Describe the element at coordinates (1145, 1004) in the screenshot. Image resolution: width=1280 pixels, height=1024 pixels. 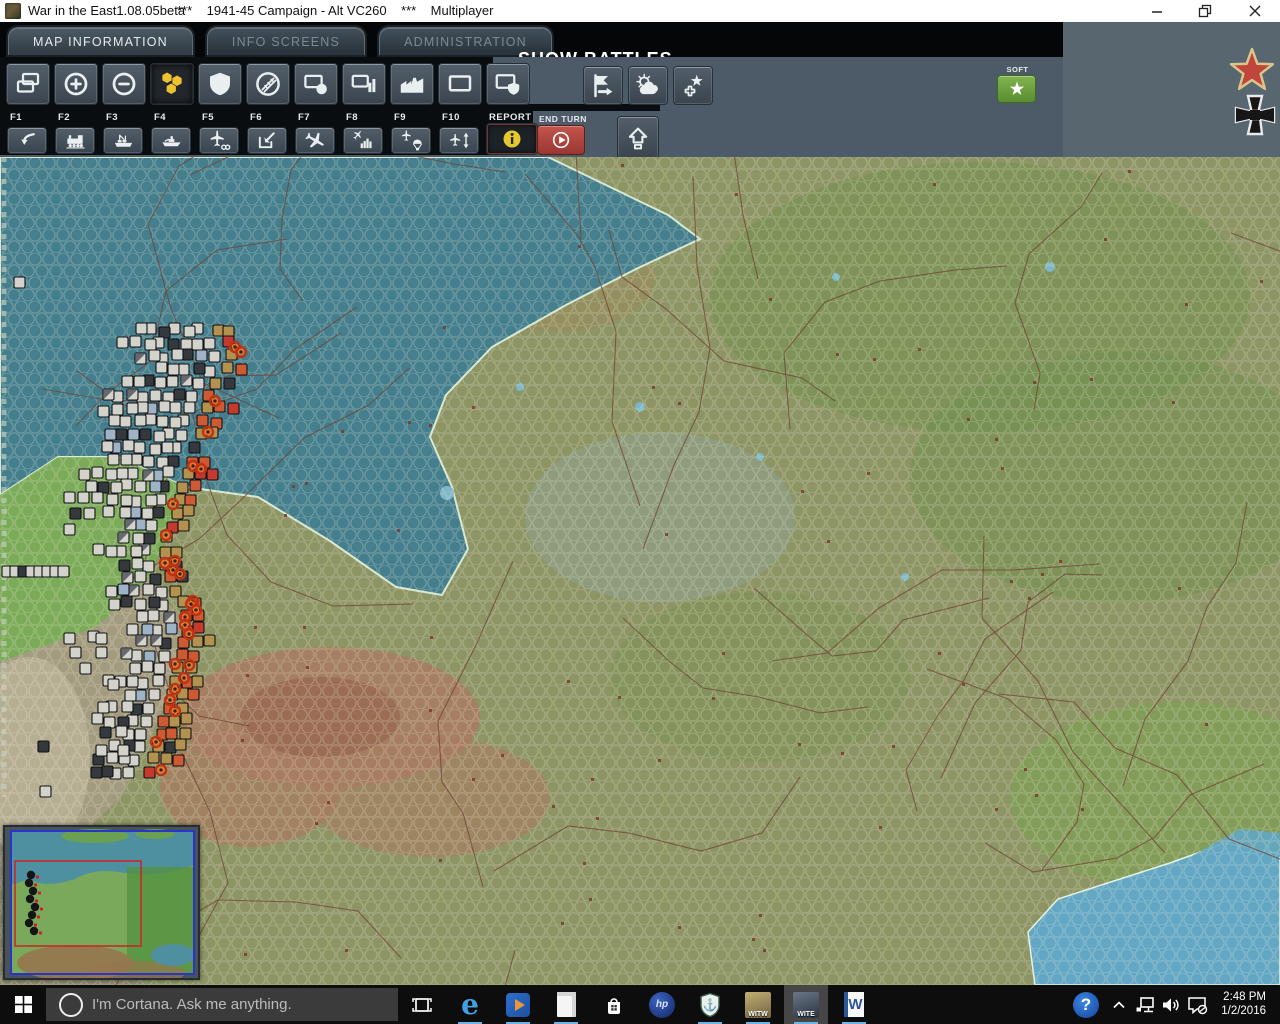
I see `network-tray-icon` at that location.